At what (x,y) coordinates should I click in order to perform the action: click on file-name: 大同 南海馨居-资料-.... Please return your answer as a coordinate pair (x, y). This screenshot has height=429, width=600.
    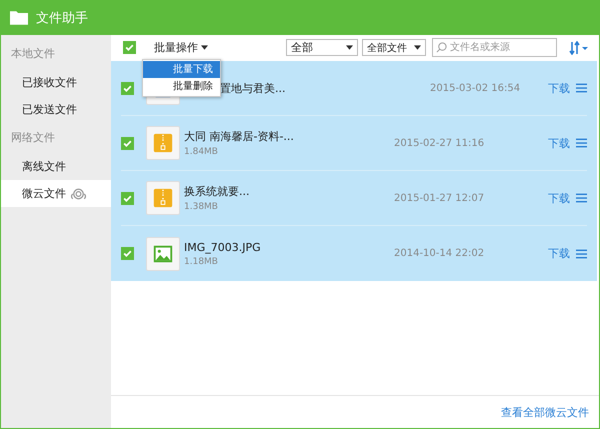
    Looking at the image, I should click on (239, 136).